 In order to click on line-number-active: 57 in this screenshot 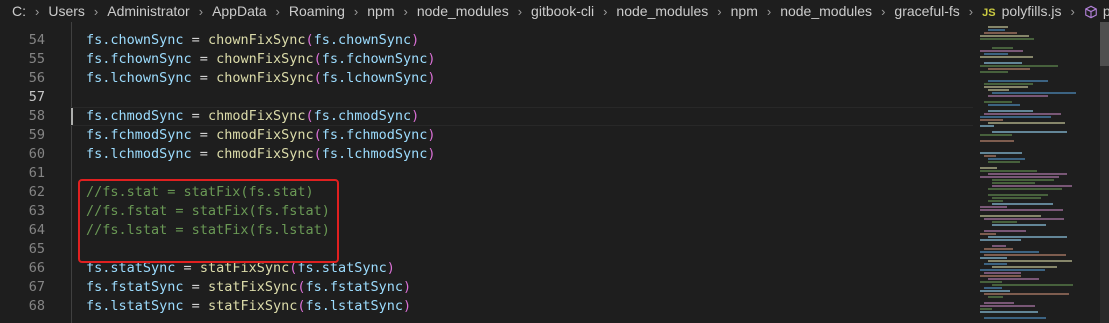, I will do `click(36, 97)`.